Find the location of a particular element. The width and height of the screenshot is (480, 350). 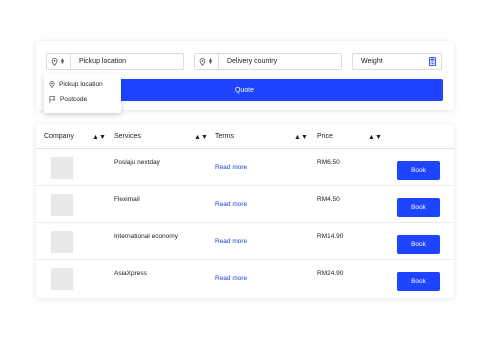

column-header-label: Price is located at coordinates (325, 136).